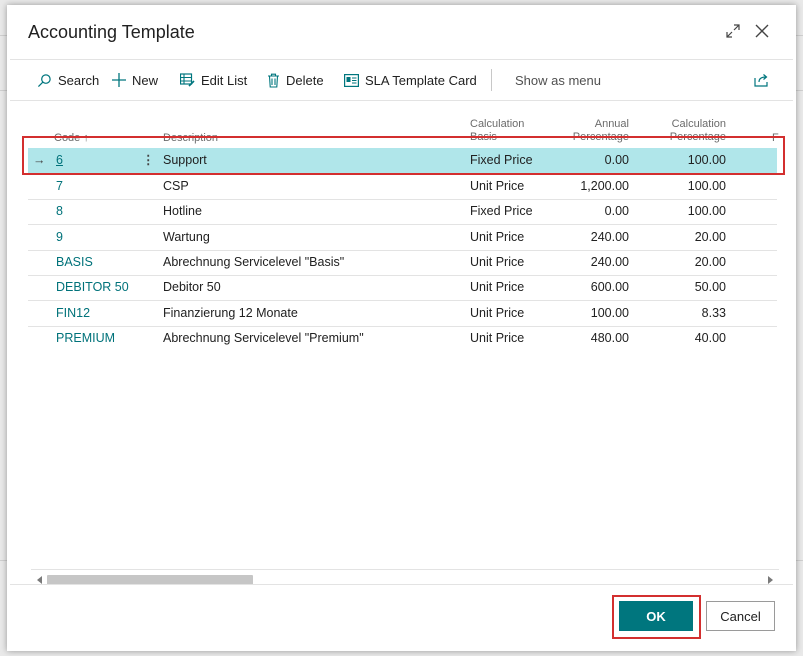  Describe the element at coordinates (148, 160) in the screenshot. I see `row-actions-menu-icon: ⋮` at that location.